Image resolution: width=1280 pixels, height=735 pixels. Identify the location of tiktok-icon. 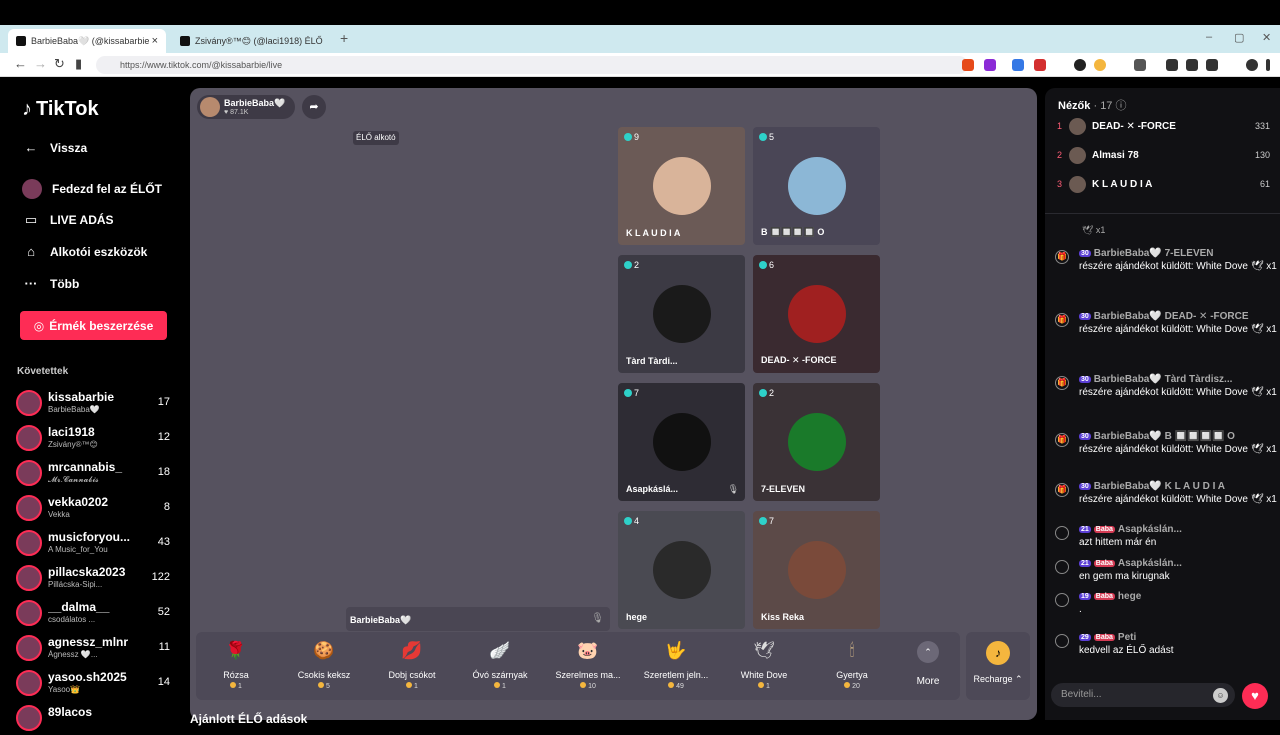
(21, 41).